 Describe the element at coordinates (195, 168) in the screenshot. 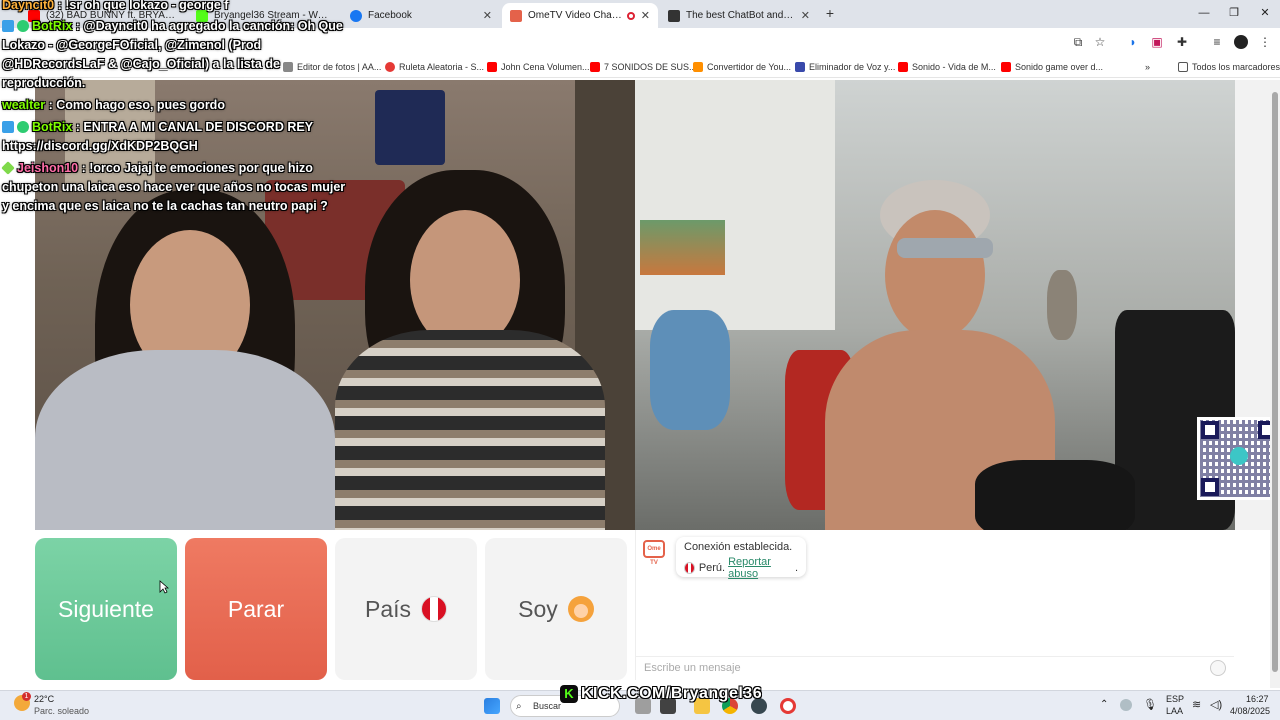

I see `chat-text: : !orco Jajaj te emociones por que hizo` at that location.